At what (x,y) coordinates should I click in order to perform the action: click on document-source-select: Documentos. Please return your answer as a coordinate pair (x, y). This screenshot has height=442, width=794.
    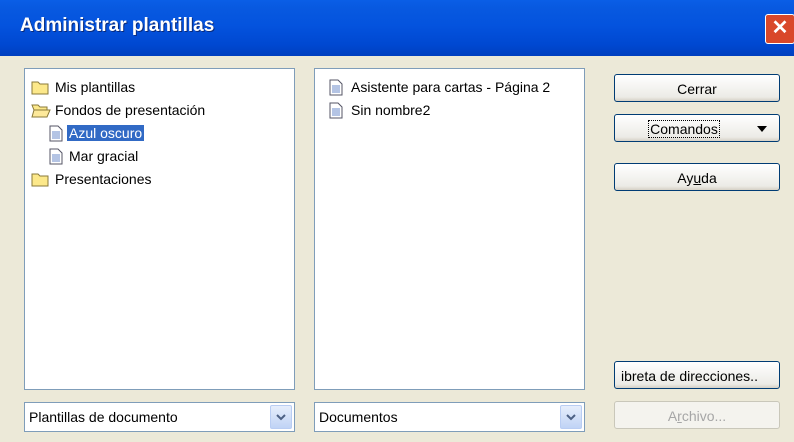
    Looking at the image, I should click on (449, 417).